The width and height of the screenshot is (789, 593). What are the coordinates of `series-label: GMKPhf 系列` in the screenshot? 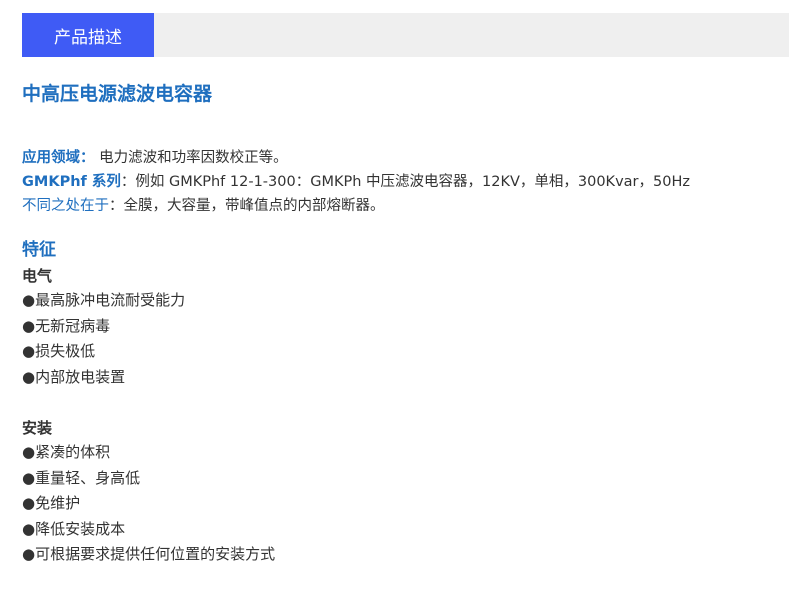 It's located at (71, 182).